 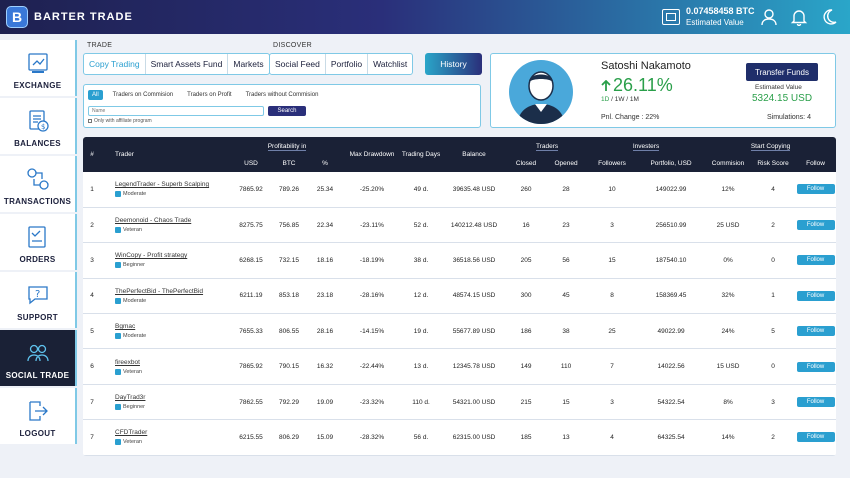 What do you see at coordinates (453, 64) in the screenshot?
I see `history-button: History` at bounding box center [453, 64].